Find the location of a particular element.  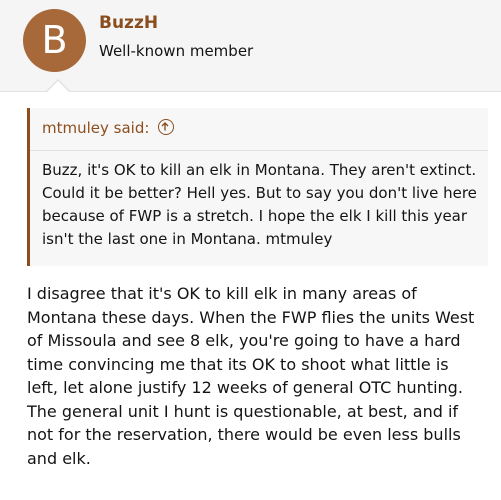

quote-divider is located at coordinates (259, 150).